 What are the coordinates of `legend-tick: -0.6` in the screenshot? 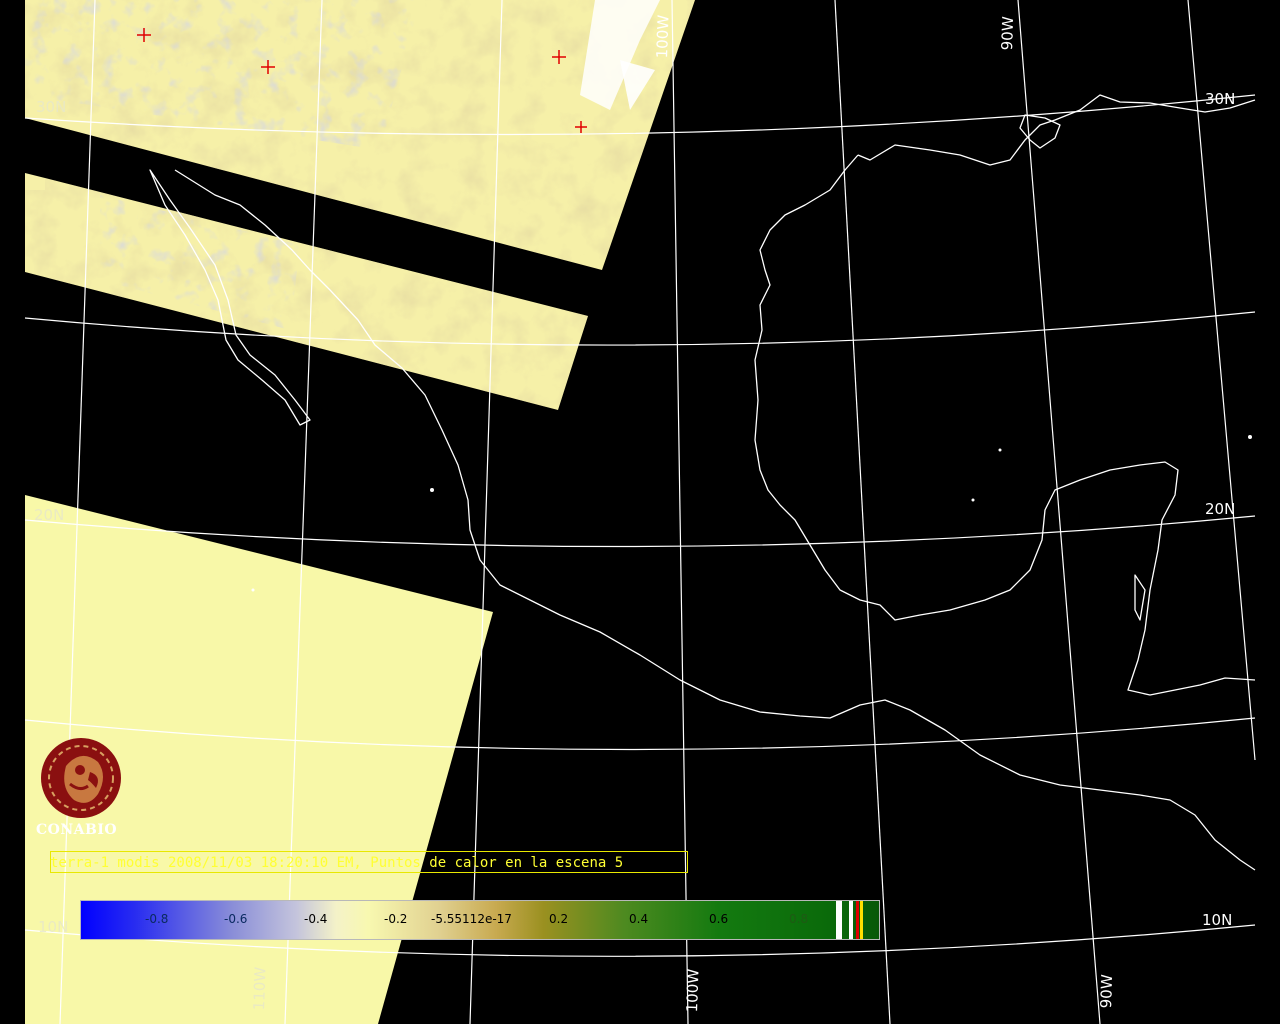 It's located at (236, 919).